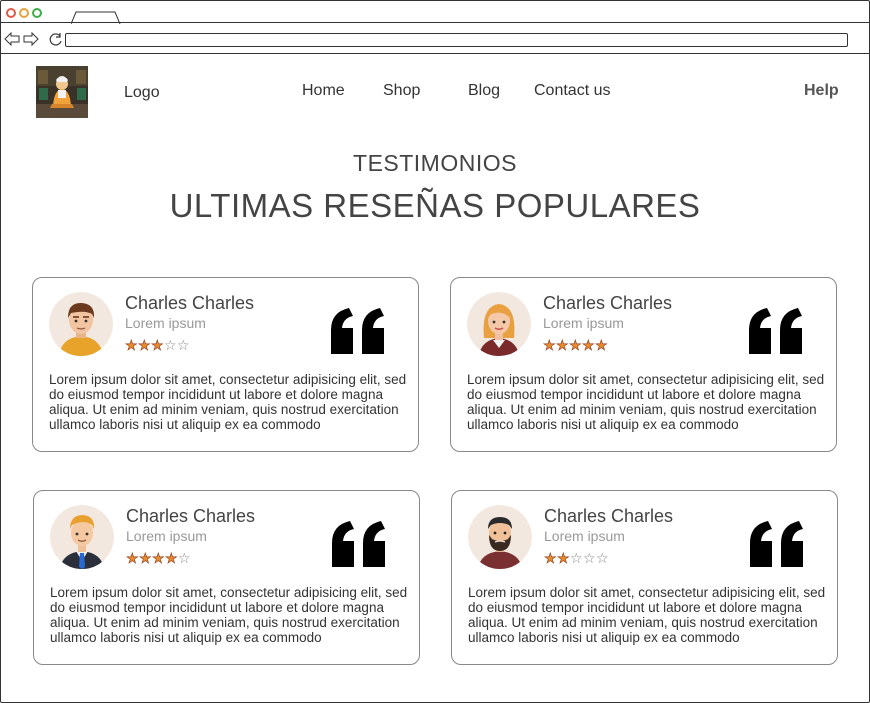  I want to click on nav-contact-us: Contact us, so click(572, 91).